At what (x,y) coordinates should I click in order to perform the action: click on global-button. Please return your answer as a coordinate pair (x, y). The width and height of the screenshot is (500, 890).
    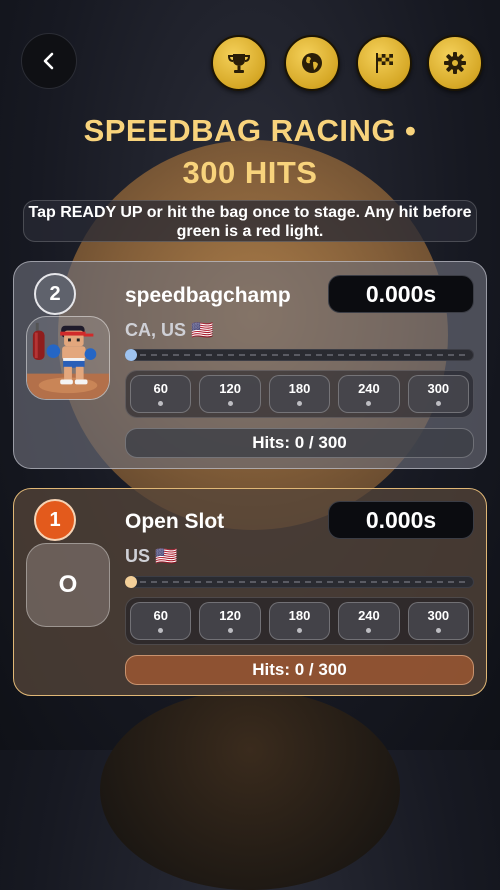
    Looking at the image, I should click on (312, 63).